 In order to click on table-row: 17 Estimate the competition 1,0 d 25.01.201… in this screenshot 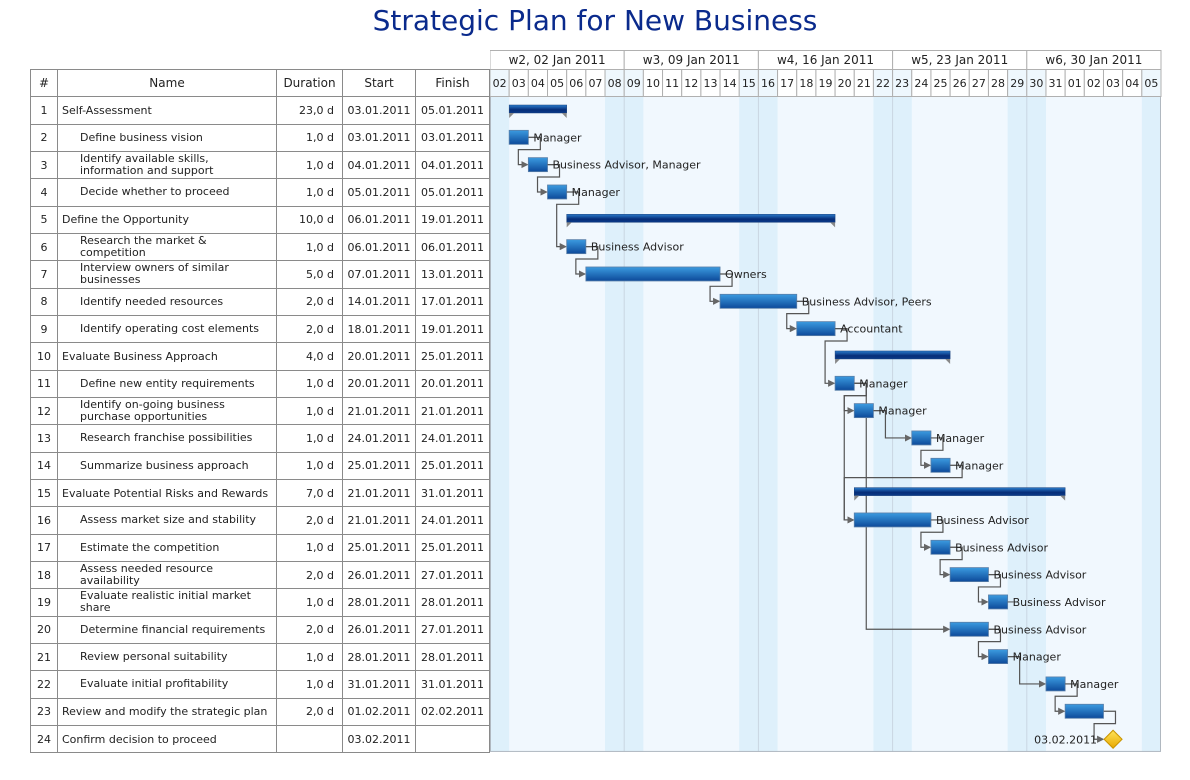, I will do `click(260, 547)`.